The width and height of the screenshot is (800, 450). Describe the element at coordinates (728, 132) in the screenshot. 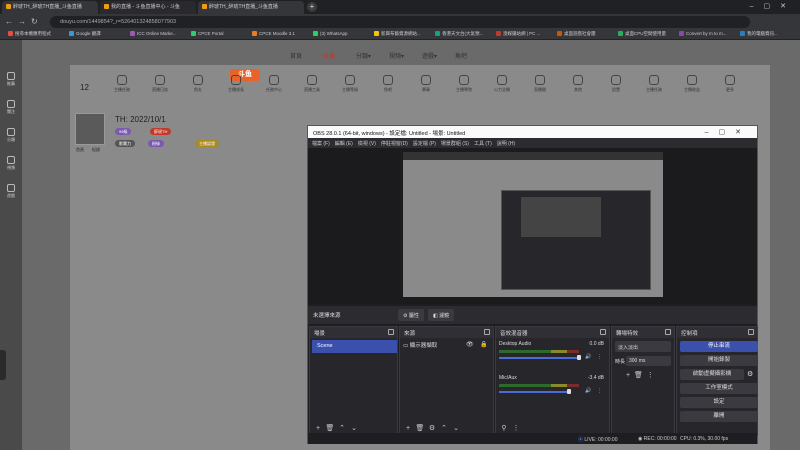

I see `obs-window-controls: –▢✕` at that location.